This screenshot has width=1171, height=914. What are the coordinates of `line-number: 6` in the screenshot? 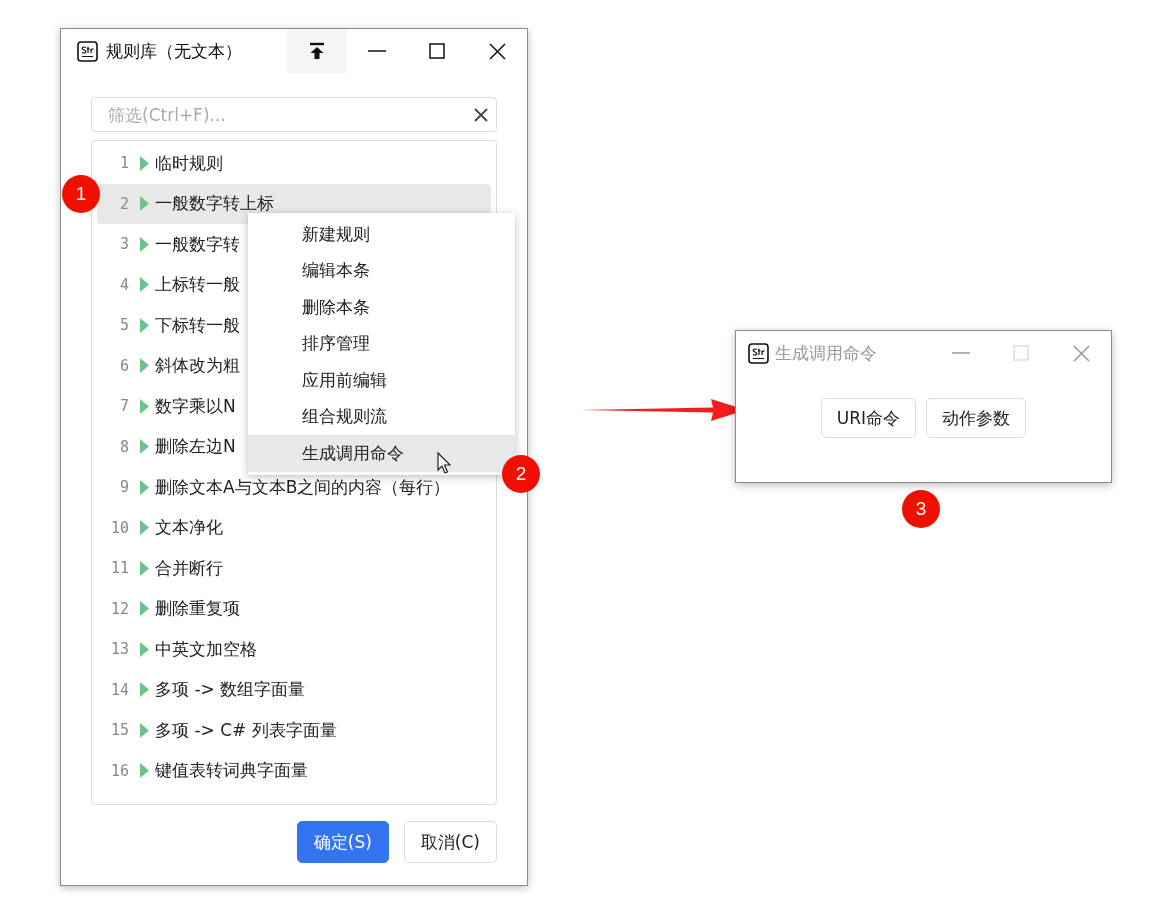 It's located at (123, 365).